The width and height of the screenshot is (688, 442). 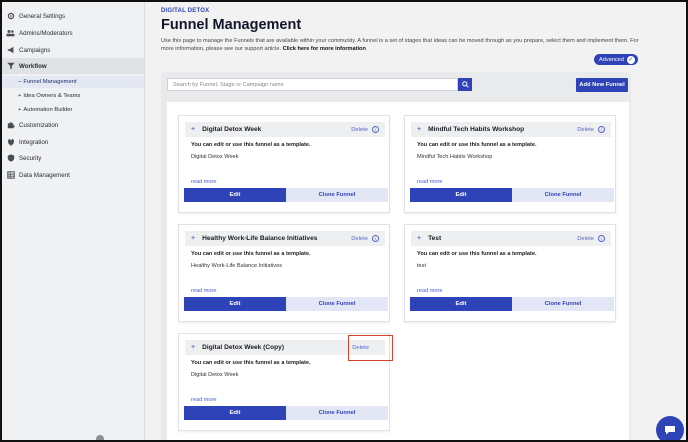 I want to click on search-icon, so click(x=465, y=84).